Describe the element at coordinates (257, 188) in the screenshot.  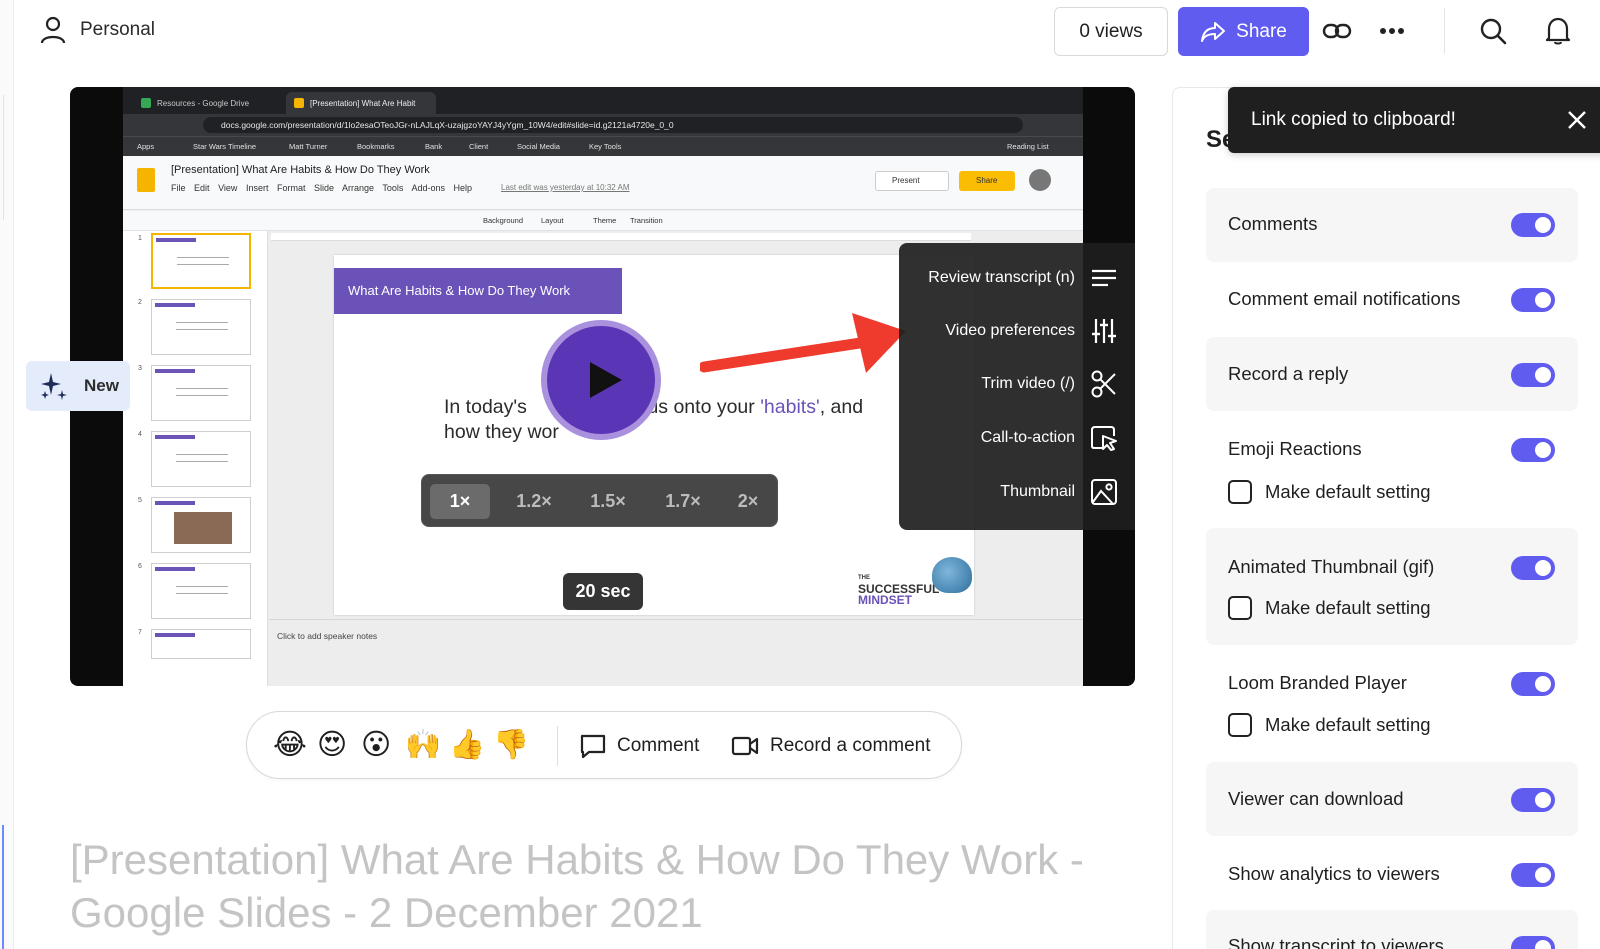
I see `menu-item: Insert` at that location.